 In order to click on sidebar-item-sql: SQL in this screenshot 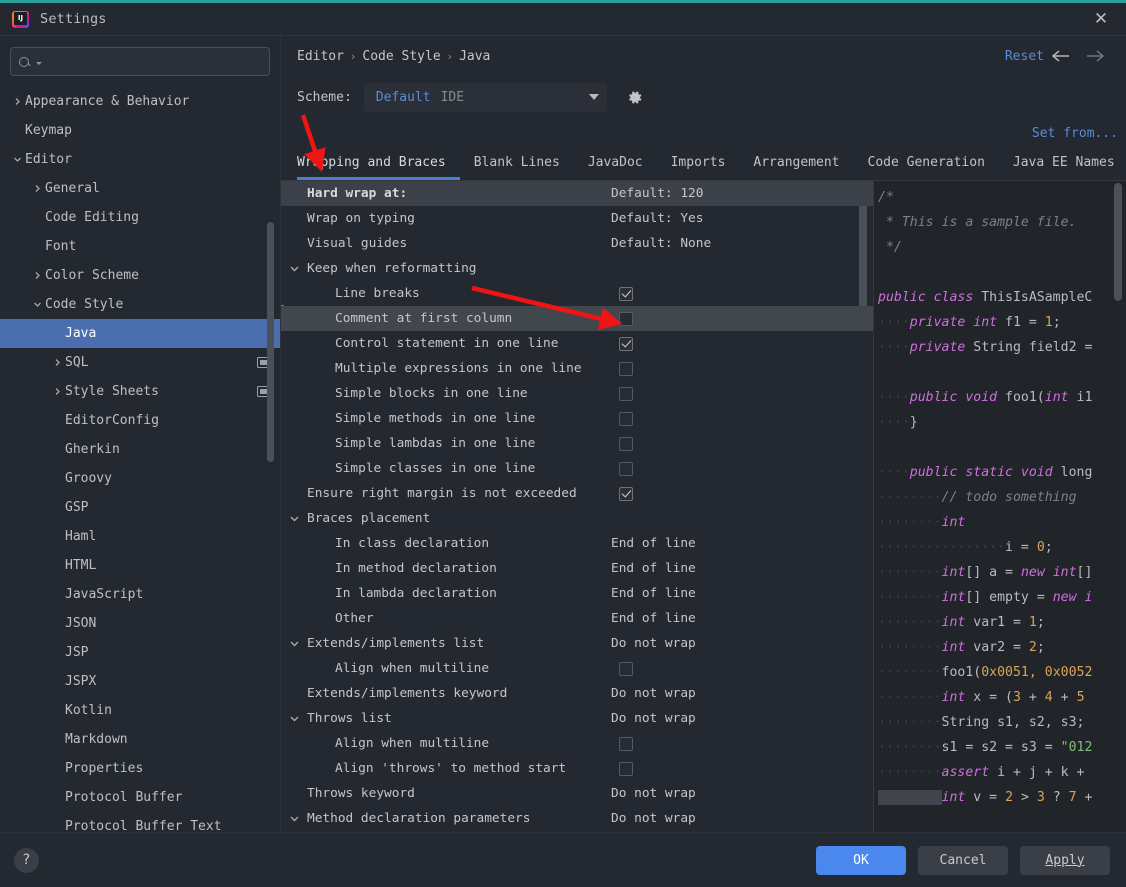, I will do `click(140, 362)`.